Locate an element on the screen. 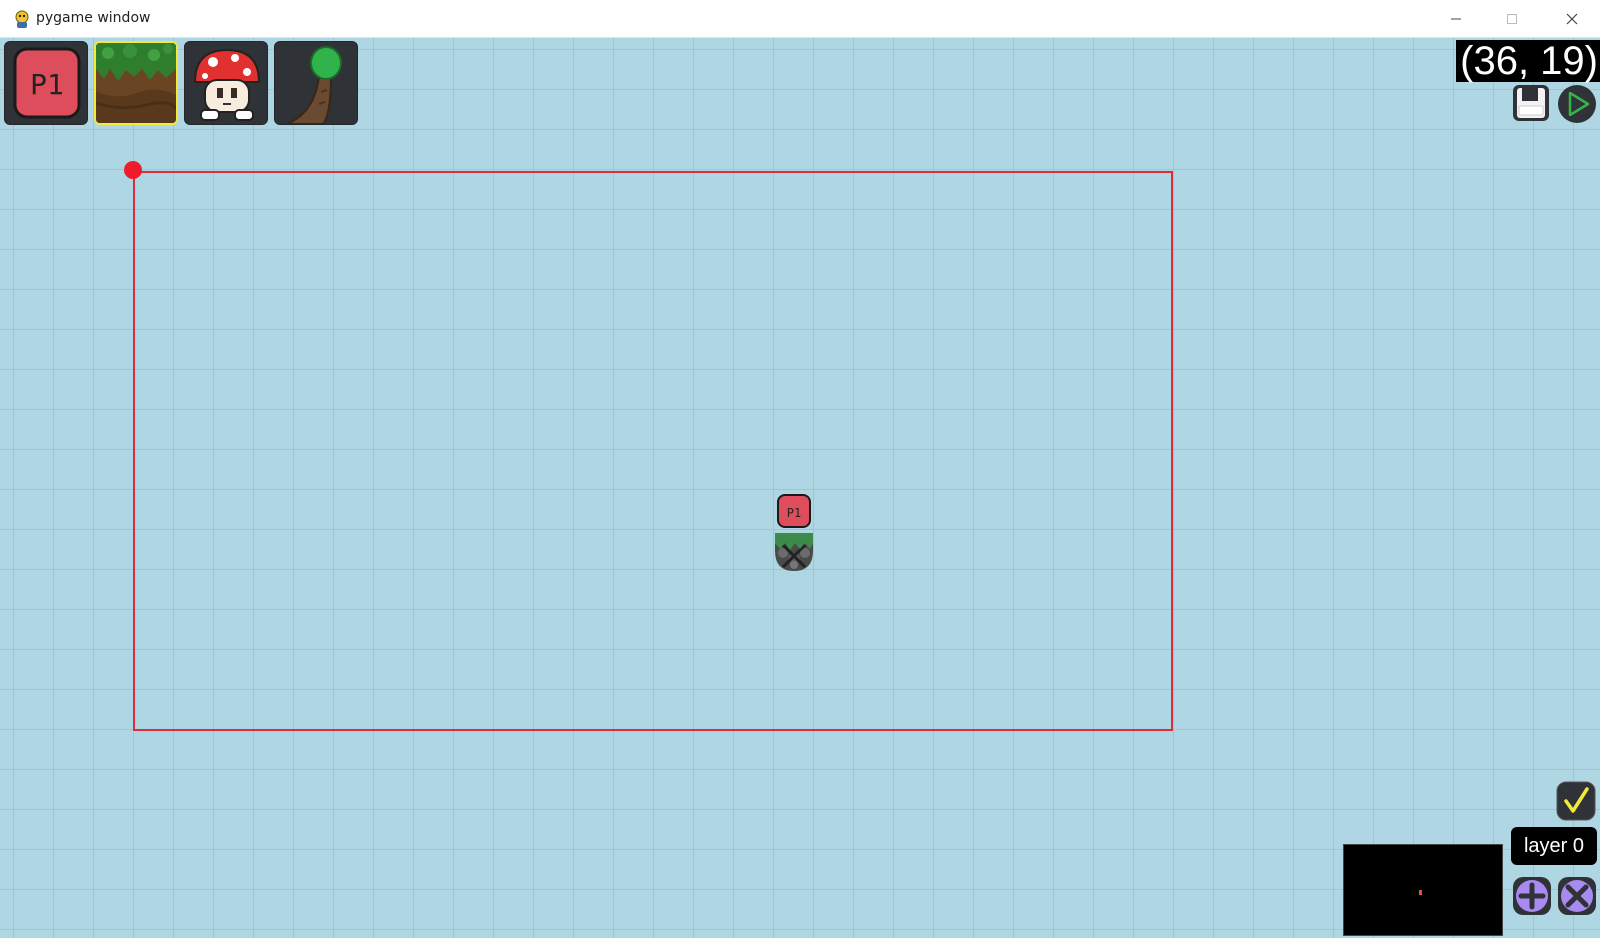  close-button is located at coordinates (1572, 19).